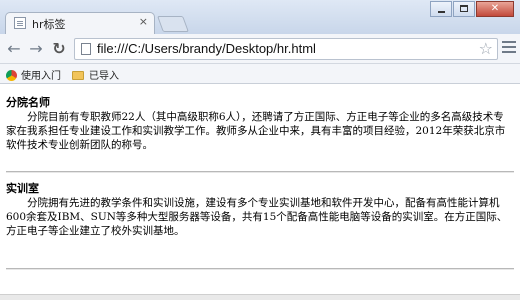 Image resolution: width=520 pixels, height=300 pixels. I want to click on bookmark-label: 使用入门, so click(41, 76).